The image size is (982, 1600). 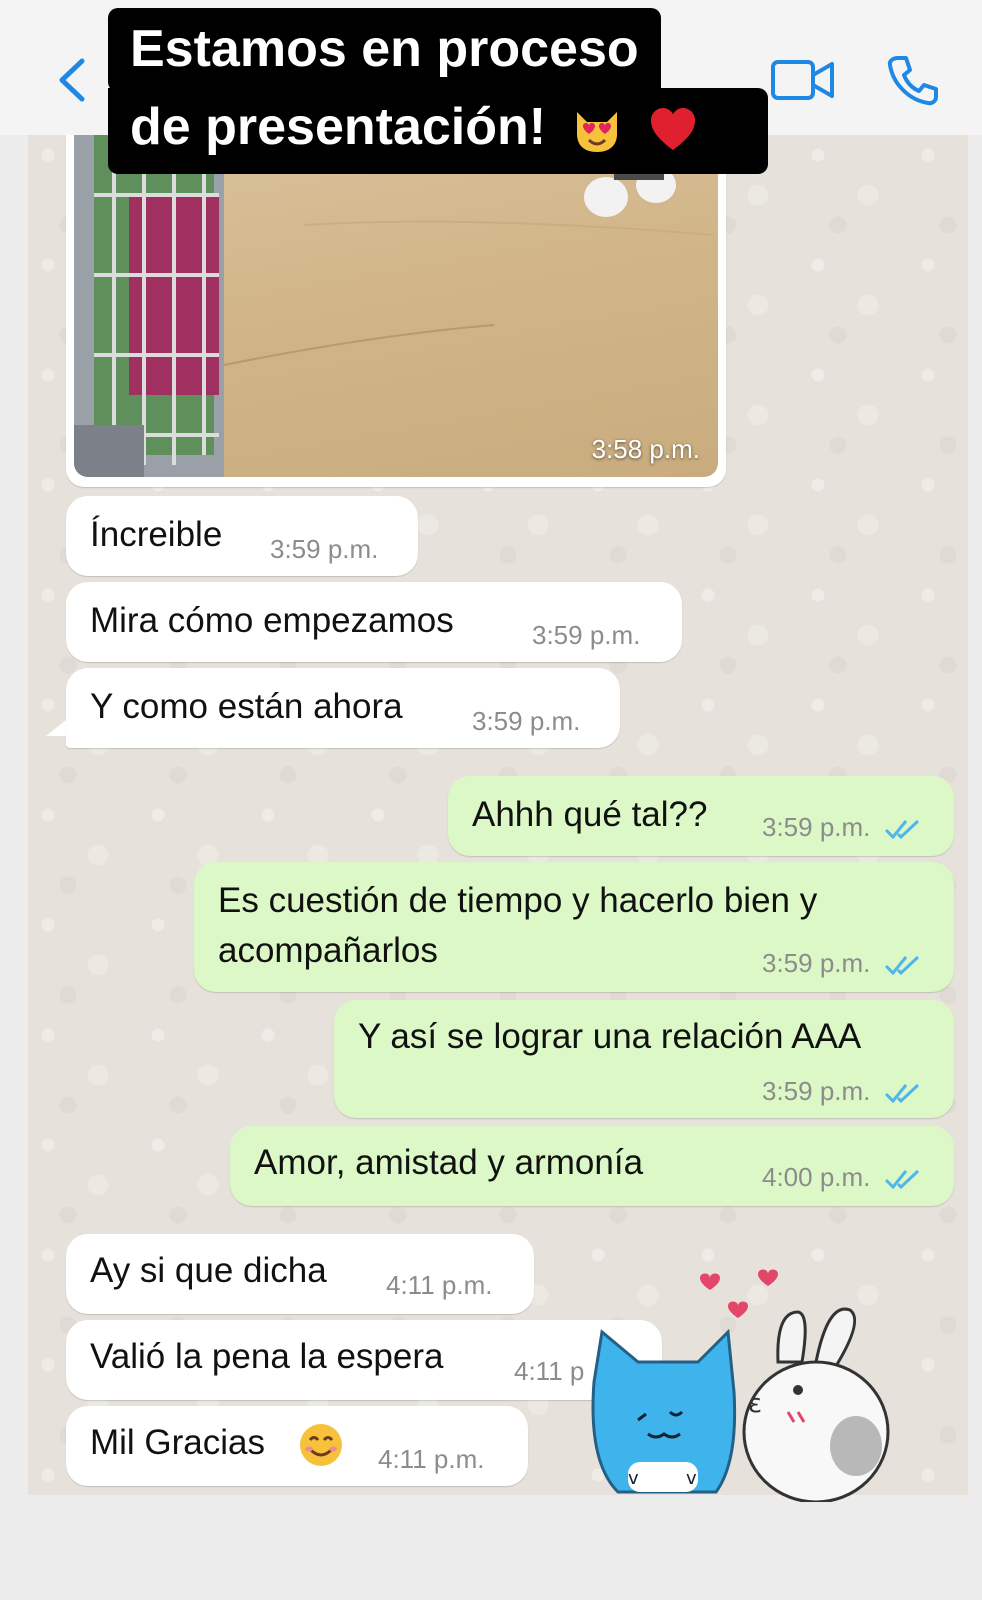 What do you see at coordinates (491, 1547) in the screenshot?
I see `bottom-area` at bounding box center [491, 1547].